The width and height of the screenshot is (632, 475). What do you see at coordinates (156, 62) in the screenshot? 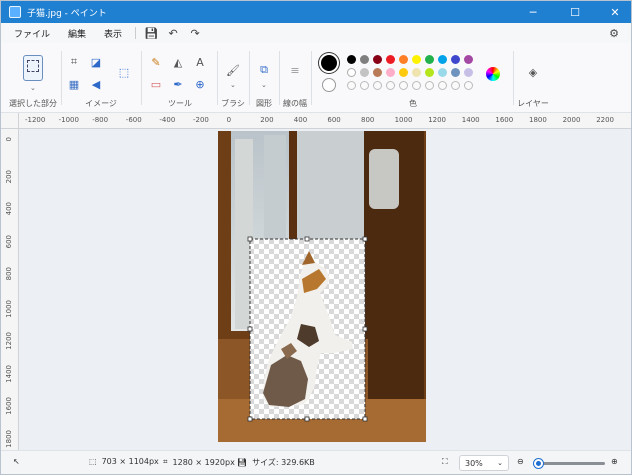
I see `pencil-button: ✎` at bounding box center [156, 62].